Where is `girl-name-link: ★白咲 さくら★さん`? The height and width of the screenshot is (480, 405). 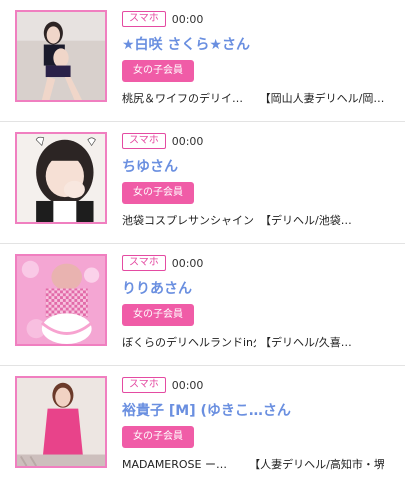
girl-name-link: ★白咲 さくら★さん is located at coordinates (262, 44).